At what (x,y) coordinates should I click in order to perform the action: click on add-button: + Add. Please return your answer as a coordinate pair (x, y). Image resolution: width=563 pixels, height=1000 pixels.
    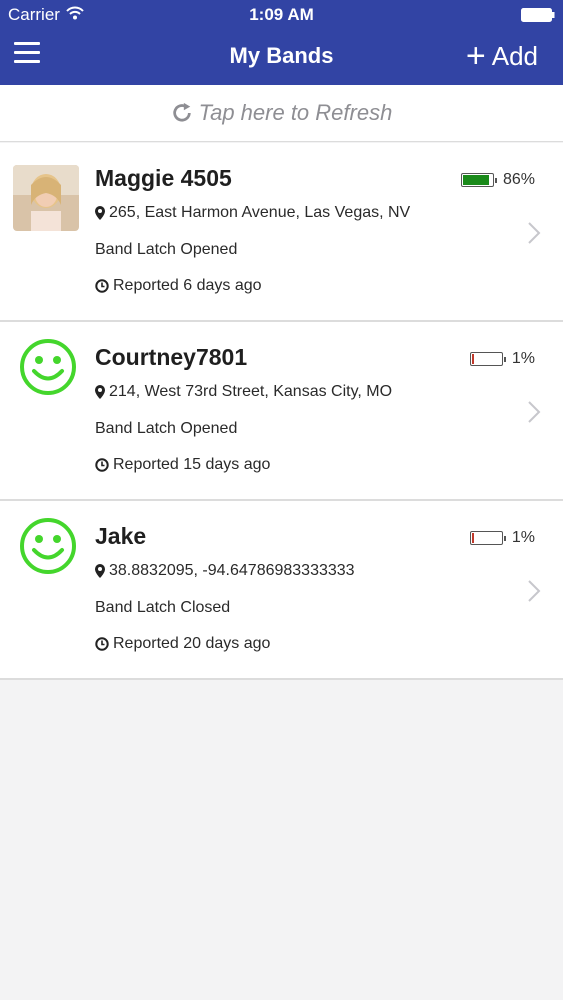
    Looking at the image, I should click on (502, 56).